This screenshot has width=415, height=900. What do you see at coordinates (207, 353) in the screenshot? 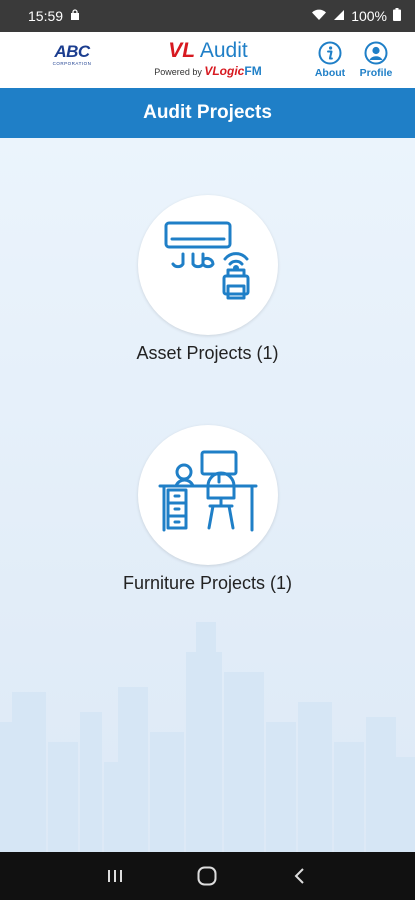
I see `asset-projects-label: Asset Projects (1)` at bounding box center [207, 353].